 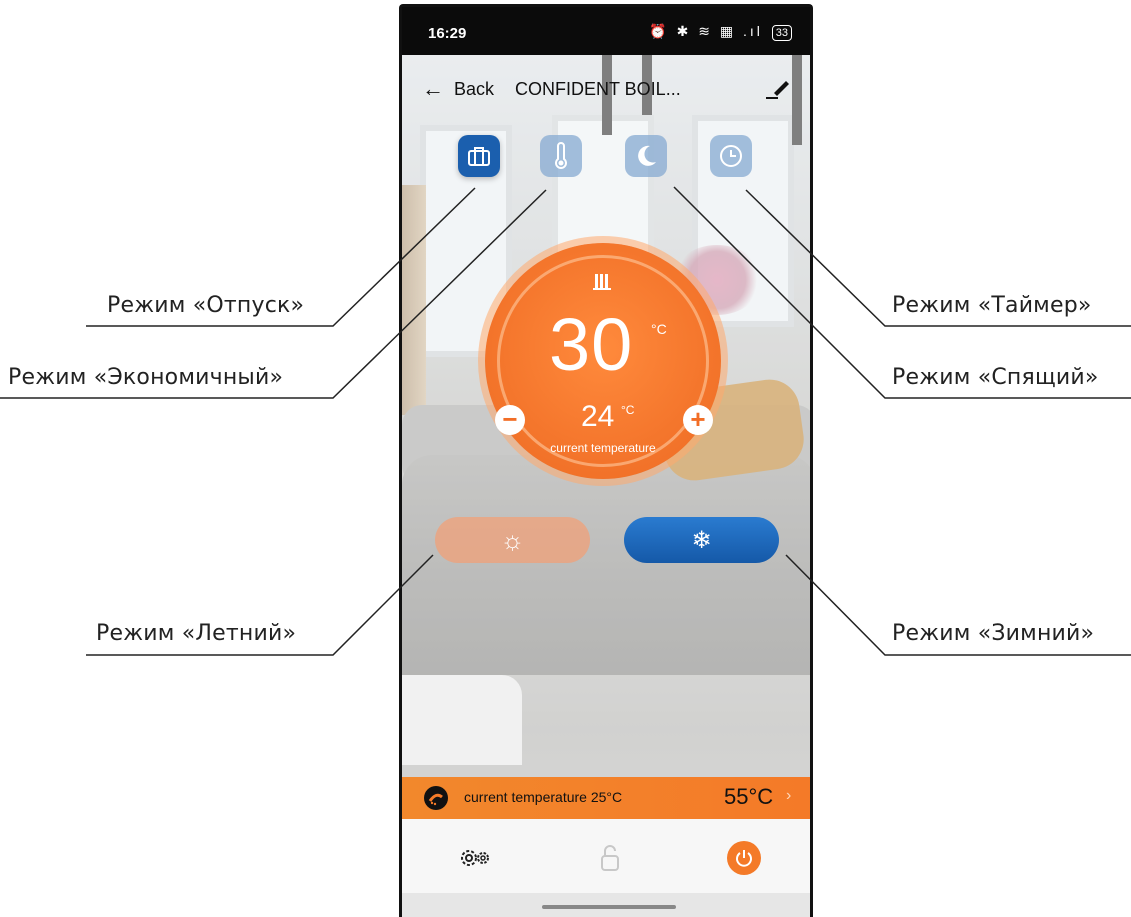 What do you see at coordinates (788, 796) in the screenshot?
I see `chevron-right-icon: ›` at bounding box center [788, 796].